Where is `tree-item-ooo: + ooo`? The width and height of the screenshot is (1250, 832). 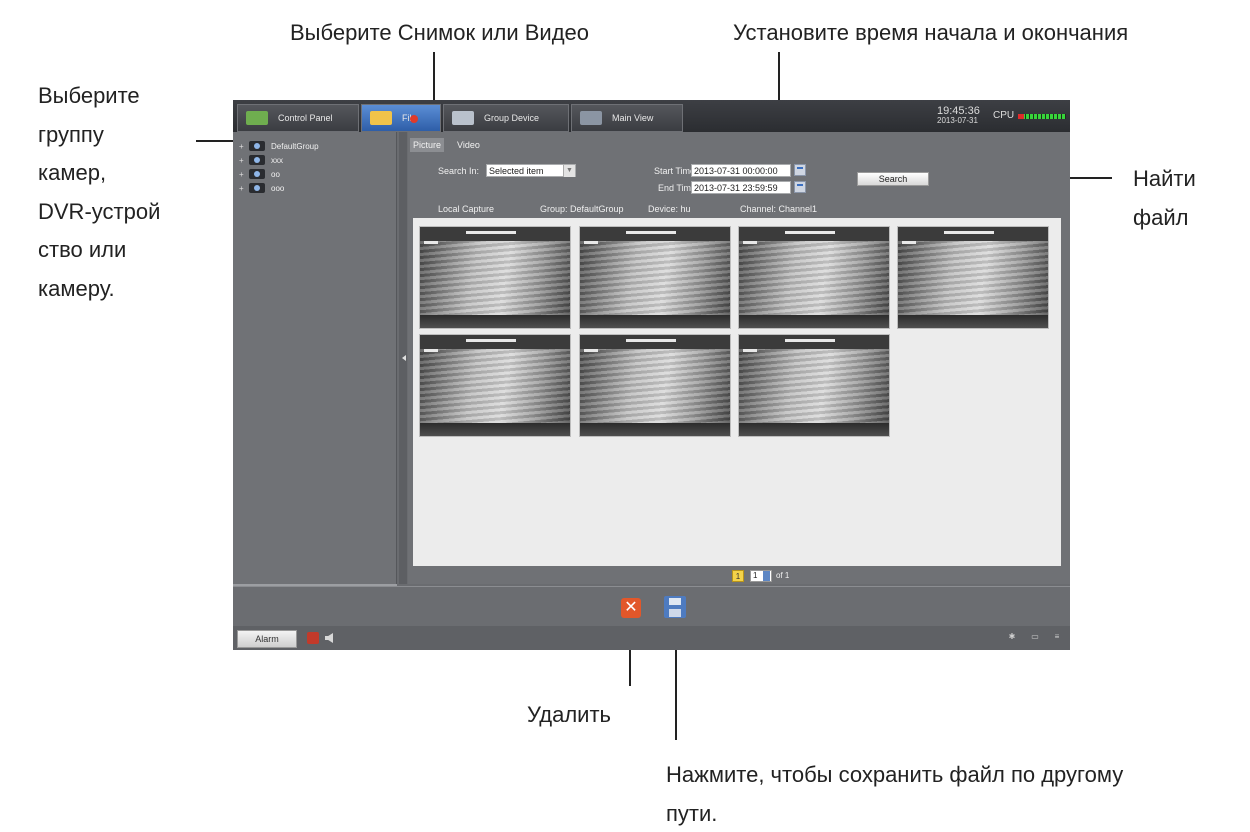 tree-item-ooo: + ooo is located at coordinates (261, 188).